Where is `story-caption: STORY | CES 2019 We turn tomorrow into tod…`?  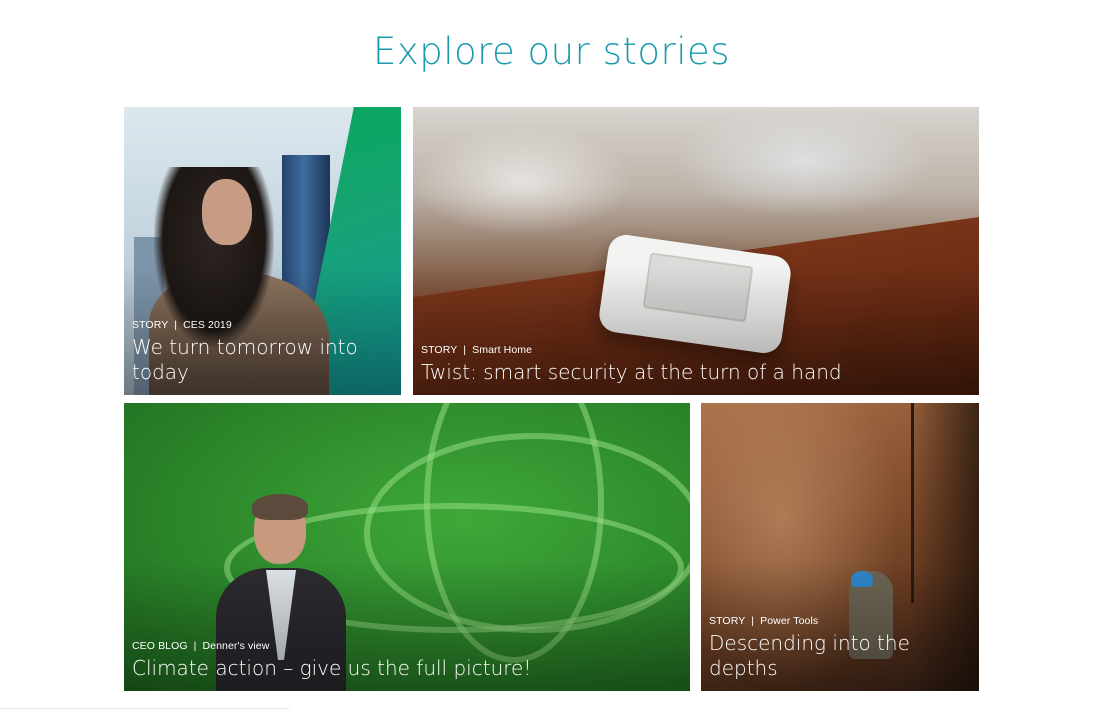
story-caption: STORY | CES 2019 We turn tomorrow into tod… is located at coordinates (261, 352).